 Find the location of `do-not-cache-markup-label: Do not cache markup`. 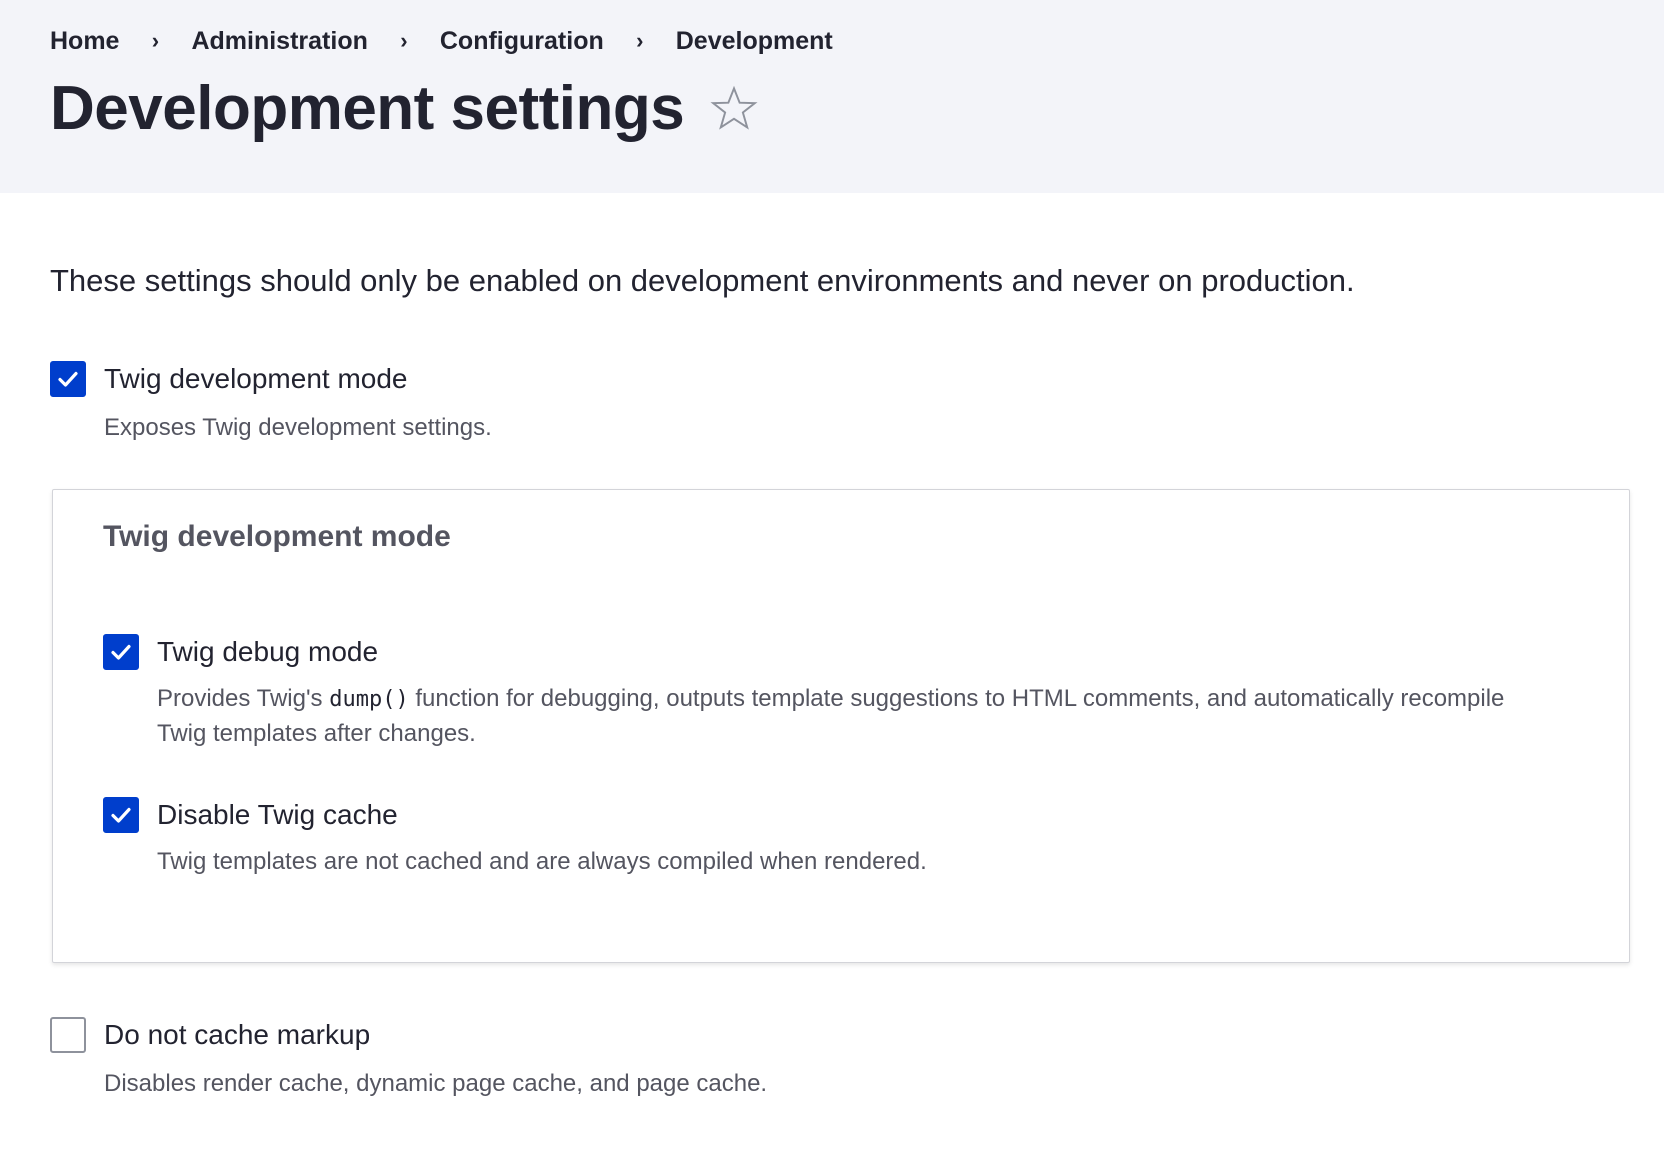

do-not-cache-markup-label: Do not cache markup is located at coordinates (237, 1035).